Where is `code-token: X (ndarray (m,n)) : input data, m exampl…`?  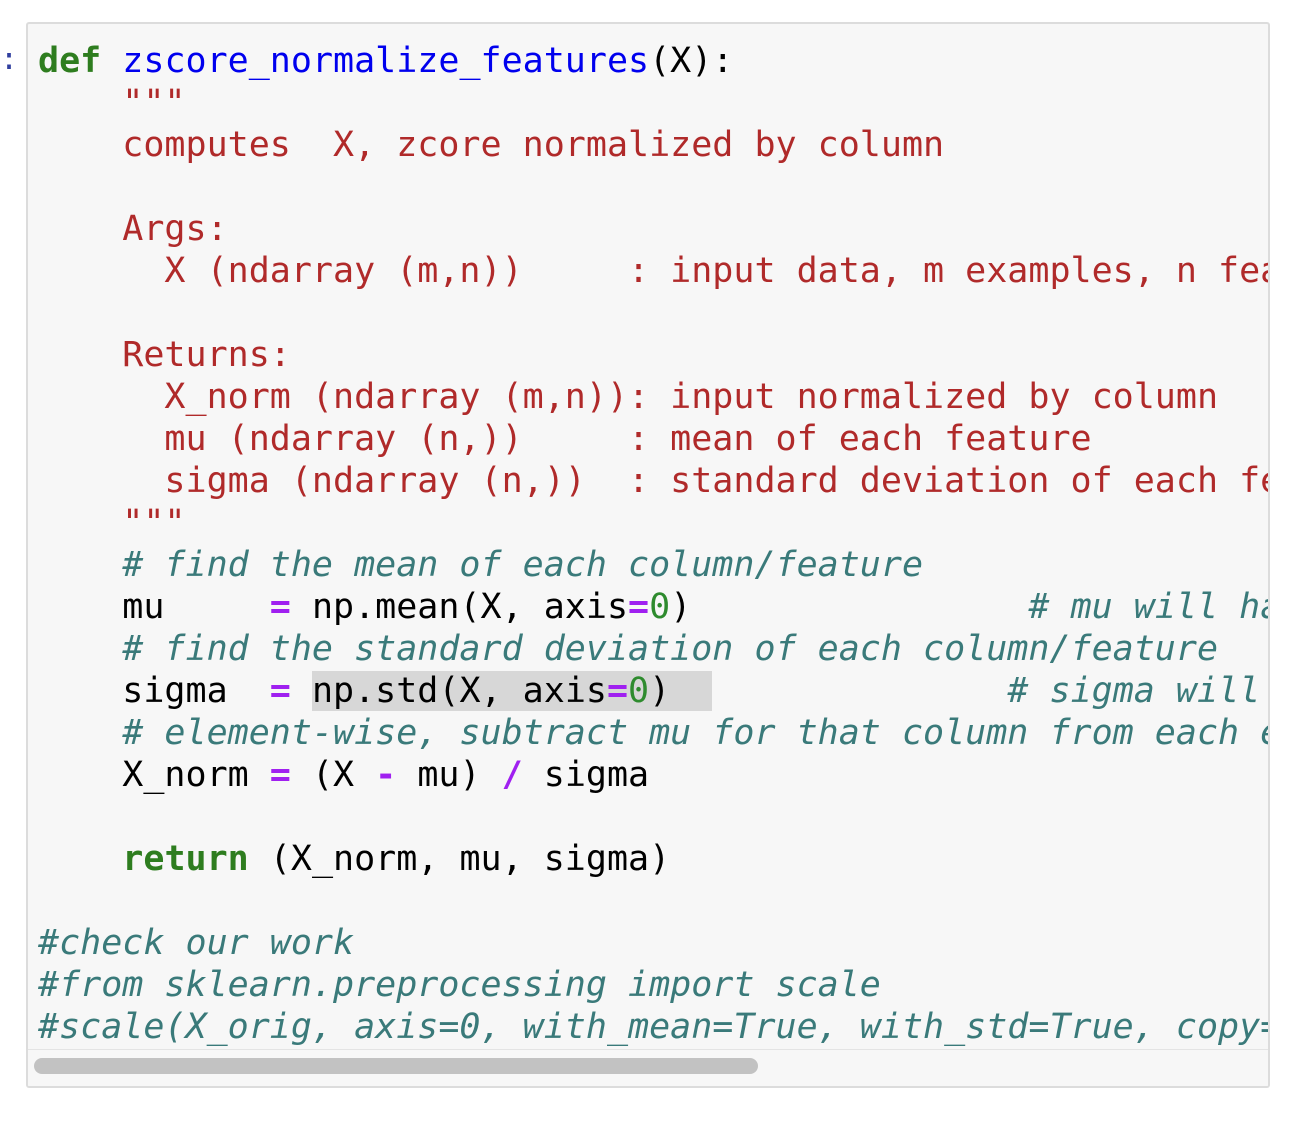
code-token: X (ndarray (m,n)) : input data, m exampl… is located at coordinates (653, 271).